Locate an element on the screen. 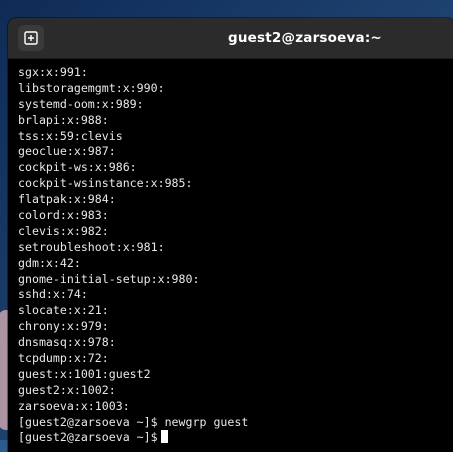 The width and height of the screenshot is (453, 452). terminal-line: libstoragemgmt:x:990: is located at coordinates (91, 87).